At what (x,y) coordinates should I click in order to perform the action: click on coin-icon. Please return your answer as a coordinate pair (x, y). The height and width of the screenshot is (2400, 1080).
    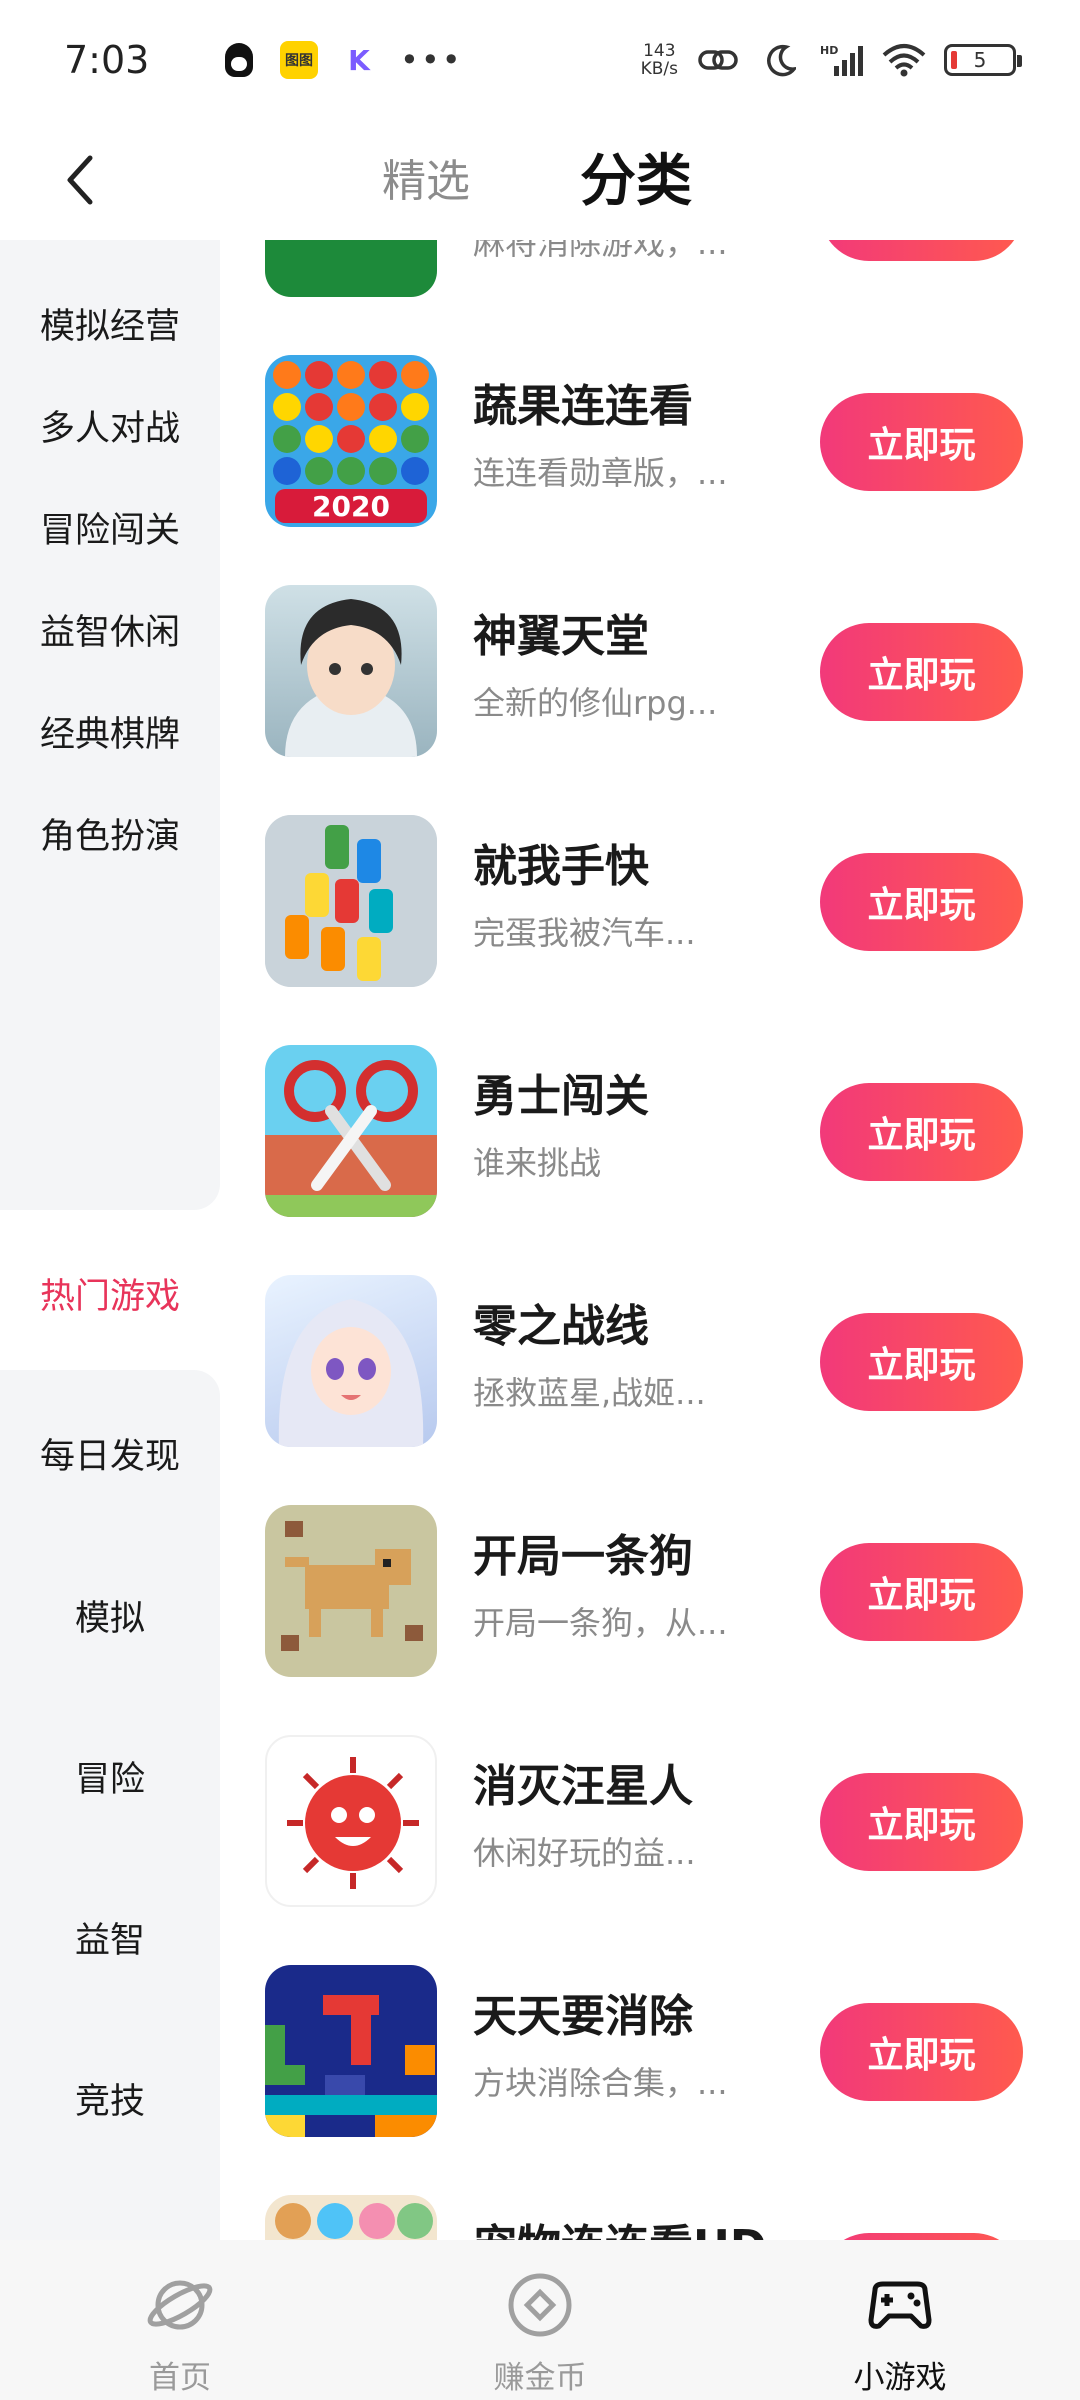
    Looking at the image, I should click on (540, 2305).